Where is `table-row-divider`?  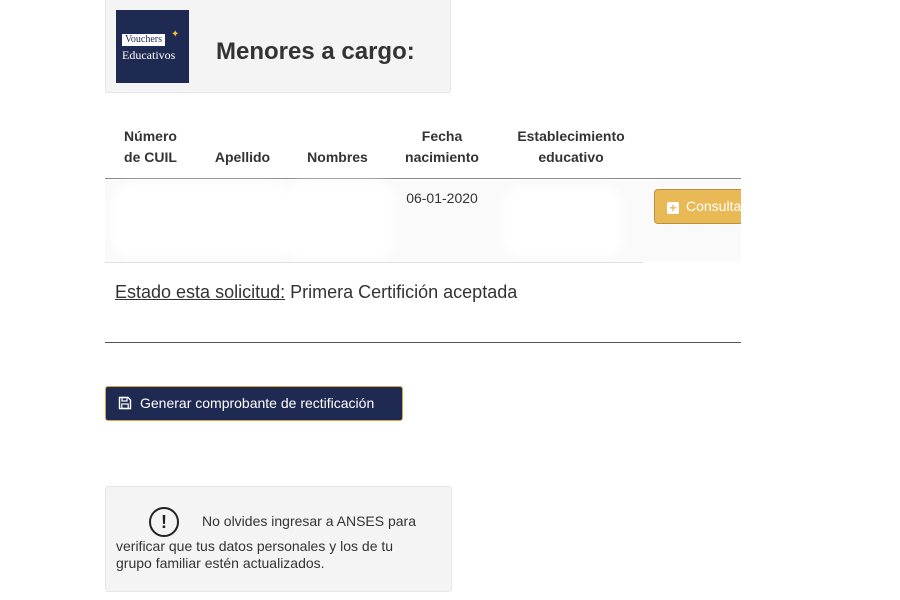 table-row-divider is located at coordinates (374, 262).